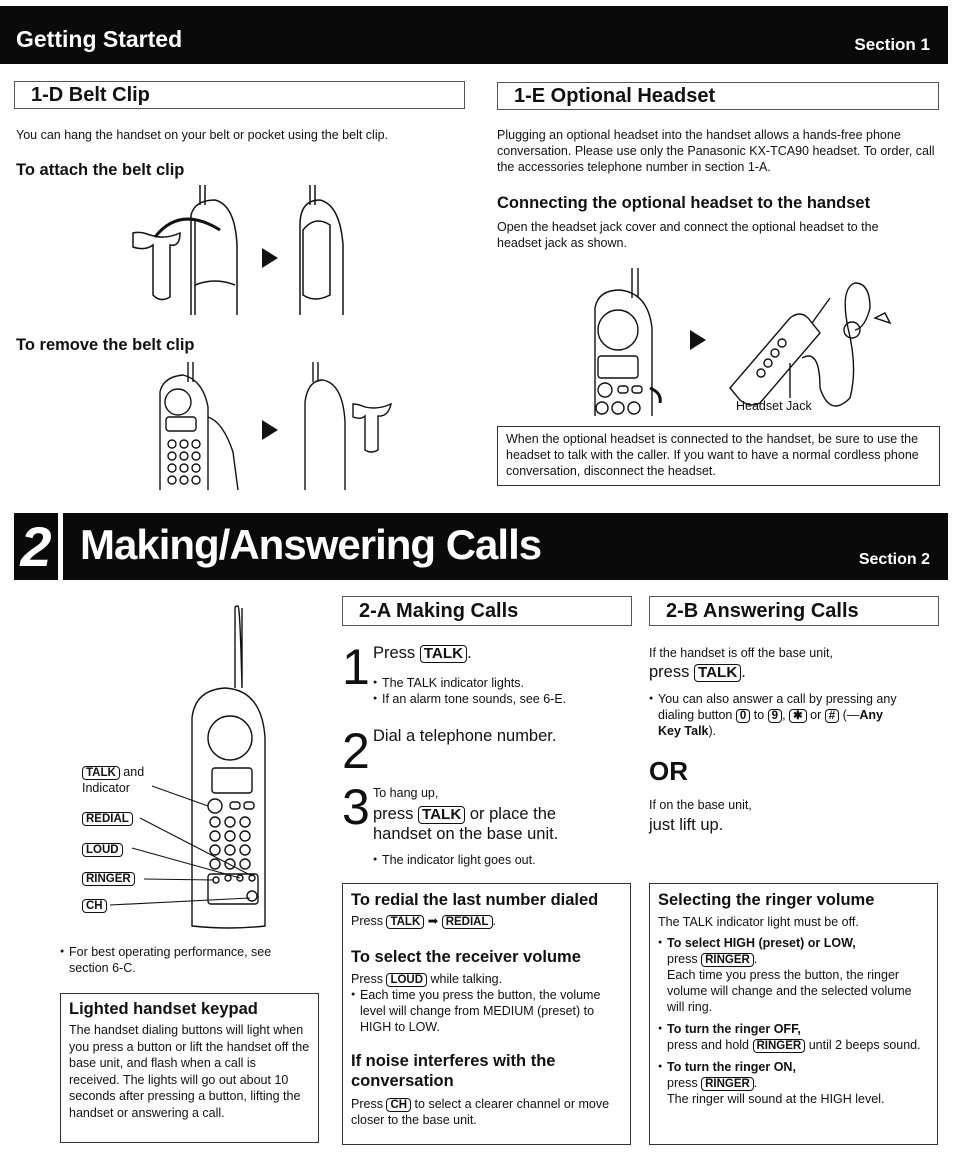 This screenshot has width=954, height=1173. Describe the element at coordinates (700, 805) in the screenshot. I see `base-line1: If on the base unit,` at that location.